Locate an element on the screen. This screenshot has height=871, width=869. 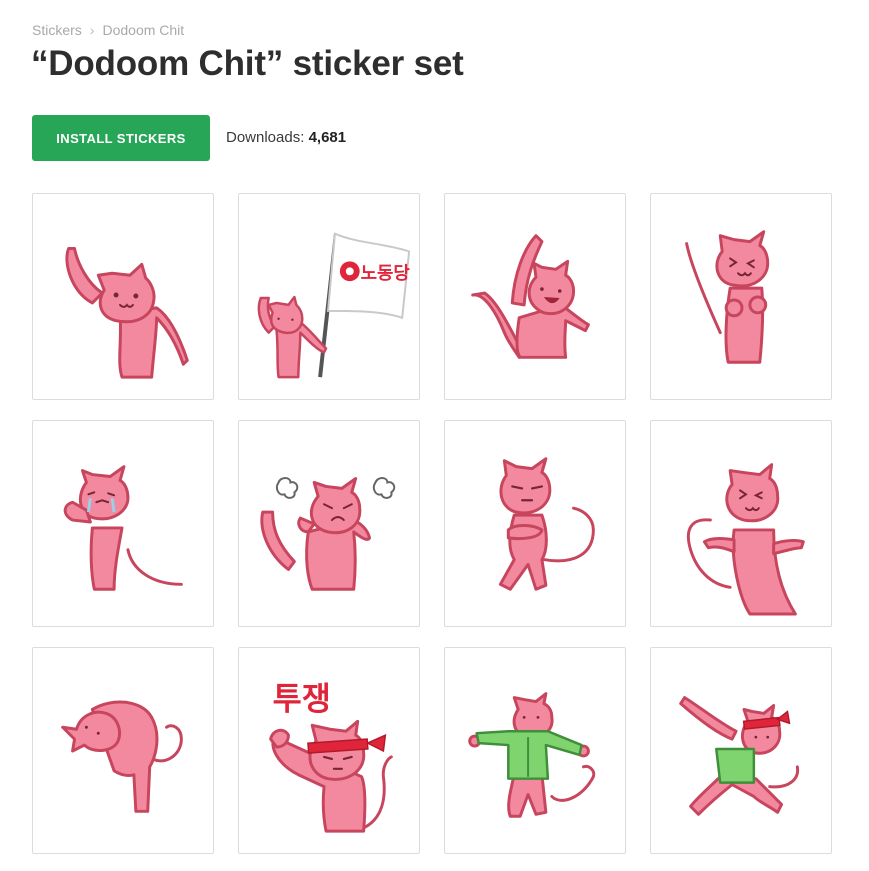
downloads-info: Downloads: 4,681 is located at coordinates (286, 137).